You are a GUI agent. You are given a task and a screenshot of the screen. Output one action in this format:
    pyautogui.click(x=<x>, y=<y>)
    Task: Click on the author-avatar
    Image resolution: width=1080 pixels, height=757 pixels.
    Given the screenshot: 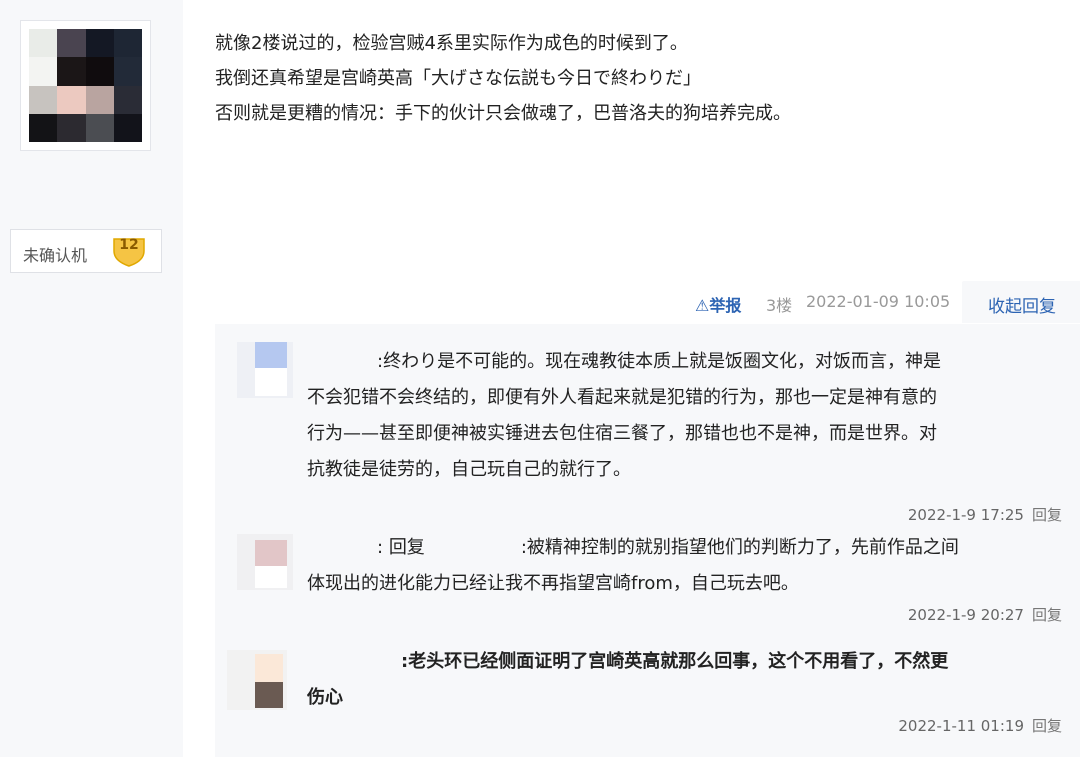 What is the action you would take?
    pyautogui.click(x=85, y=85)
    